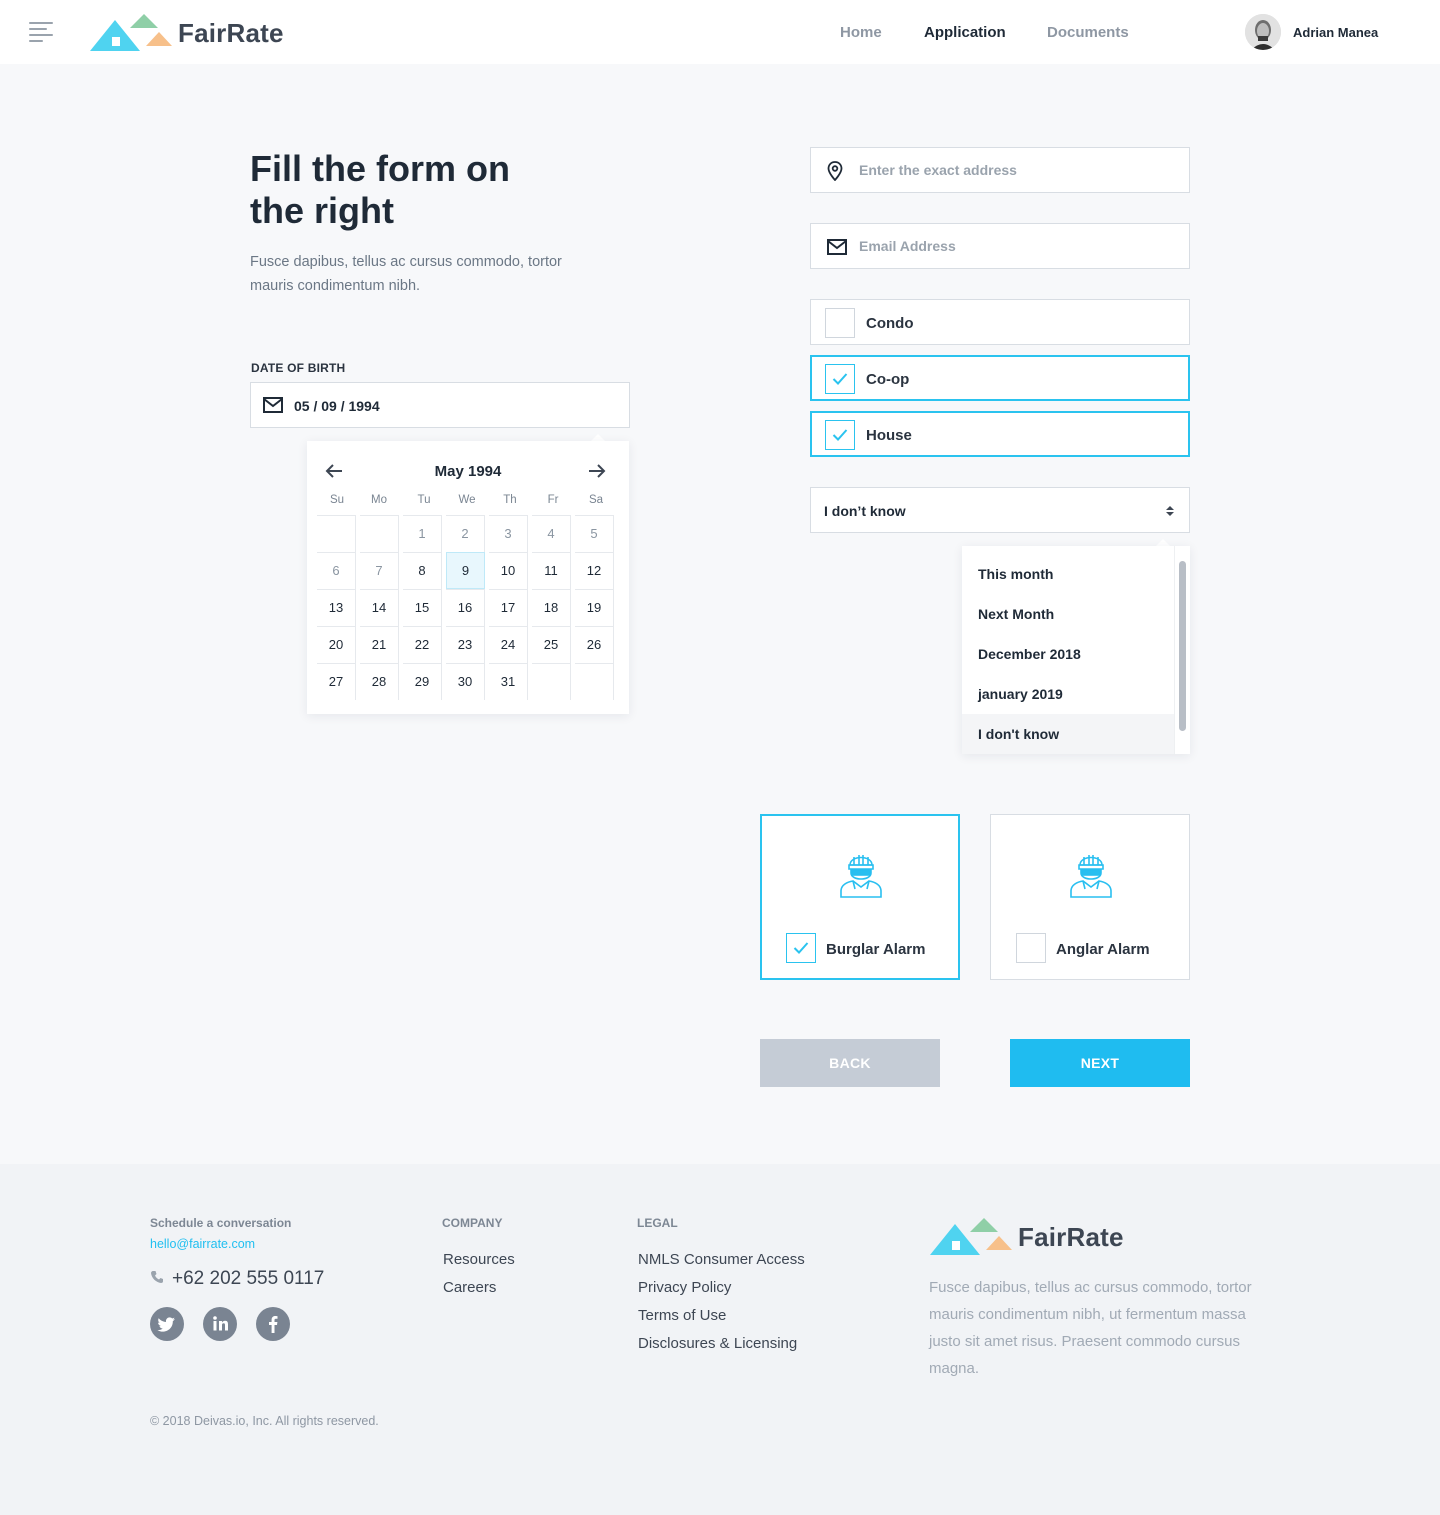 The width and height of the screenshot is (1440, 1515). I want to click on nav-home: Home, so click(861, 32).